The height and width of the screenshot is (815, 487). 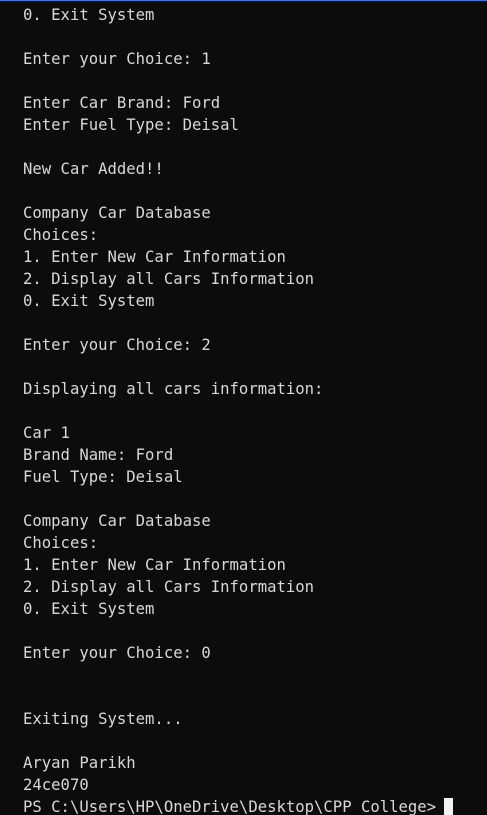 What do you see at coordinates (117, 345) in the screenshot?
I see `output-line: Enter your Choice: 2` at bounding box center [117, 345].